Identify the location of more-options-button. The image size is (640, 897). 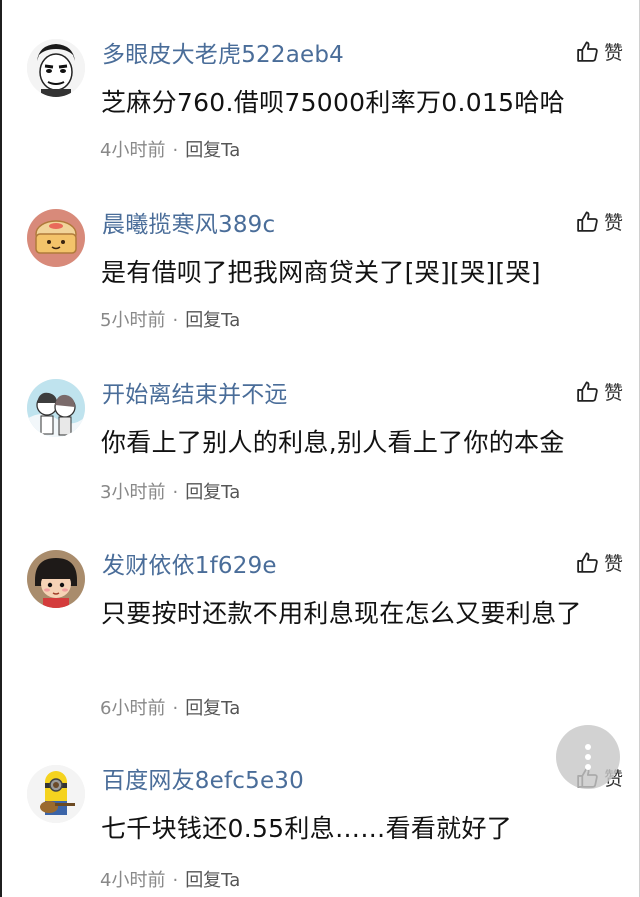
(588, 757).